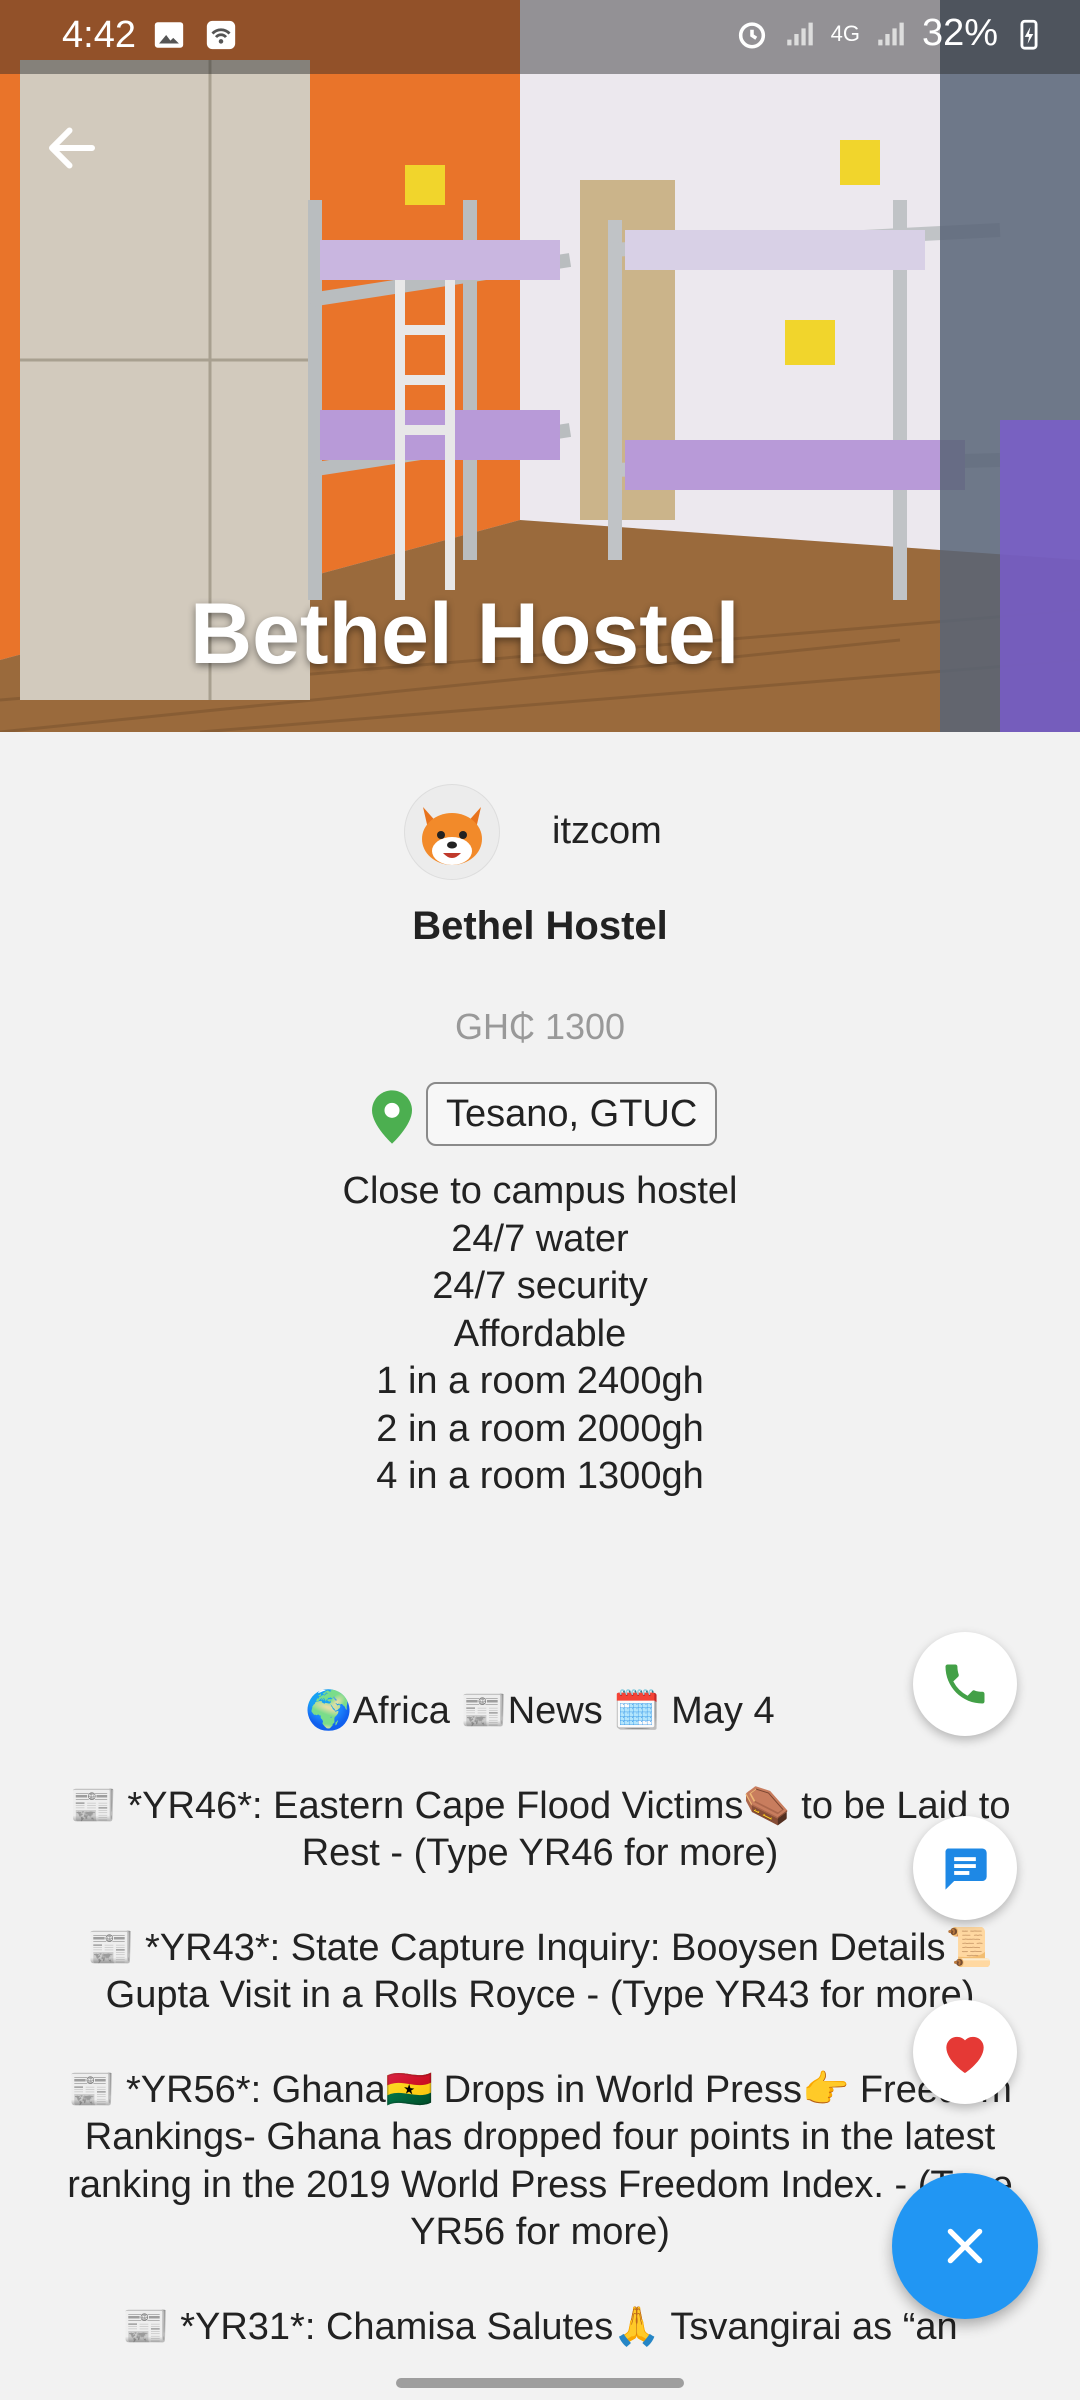 The image size is (1080, 2400). What do you see at coordinates (221, 35) in the screenshot?
I see `wifi-hotspot-icon` at bounding box center [221, 35].